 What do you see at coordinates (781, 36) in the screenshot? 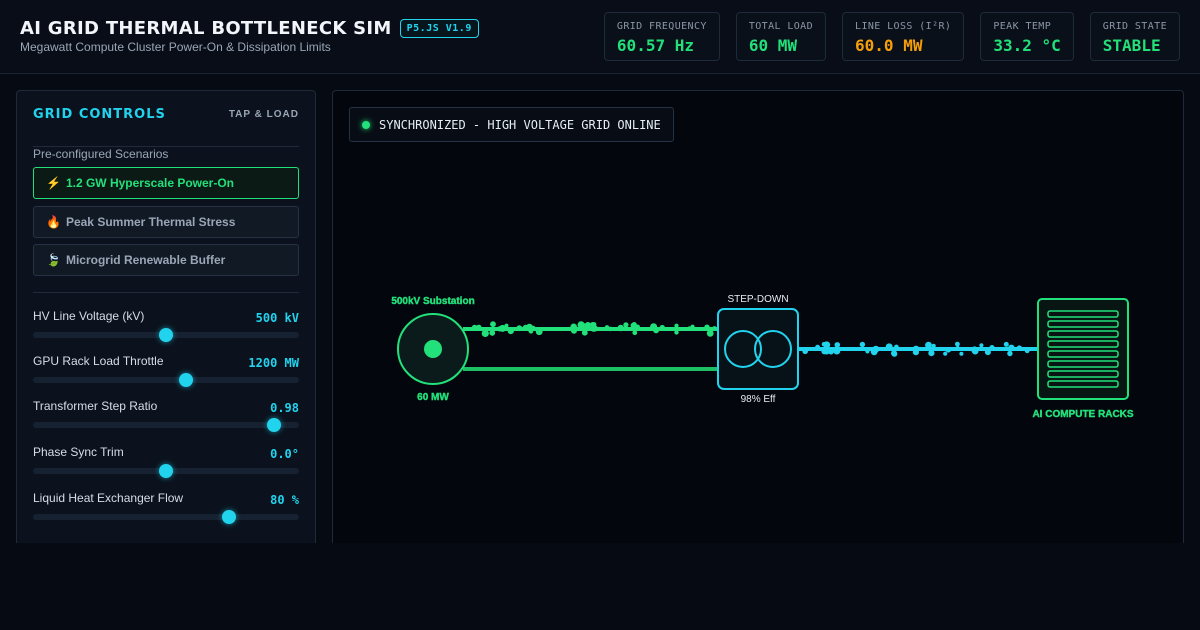
I see `stat-total-load: TOTAL LOAD 60 MW` at bounding box center [781, 36].